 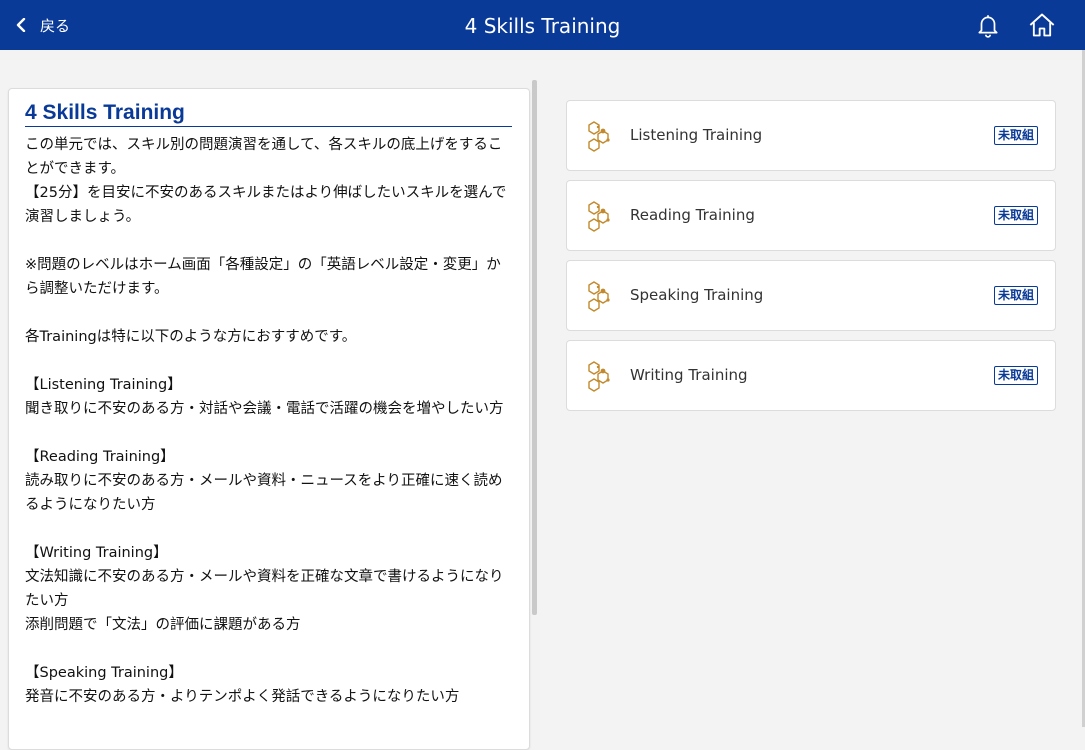 What do you see at coordinates (534, 347) in the screenshot?
I see `scrollbar` at bounding box center [534, 347].